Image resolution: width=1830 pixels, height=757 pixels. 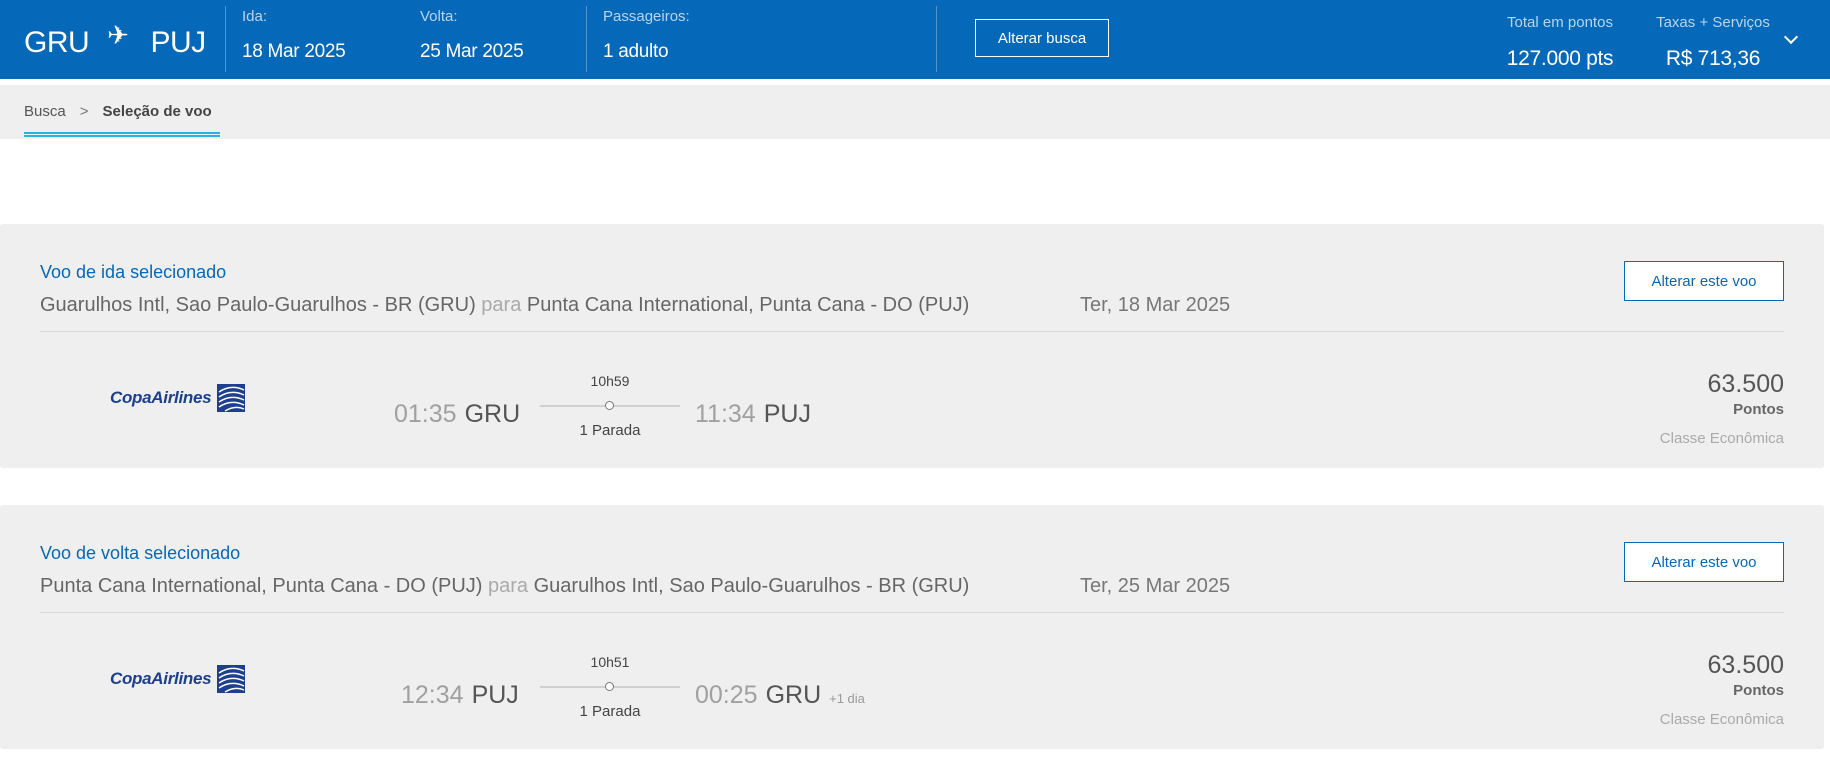 I want to click on inbound-stops: 1 Parada, so click(x=610, y=711).